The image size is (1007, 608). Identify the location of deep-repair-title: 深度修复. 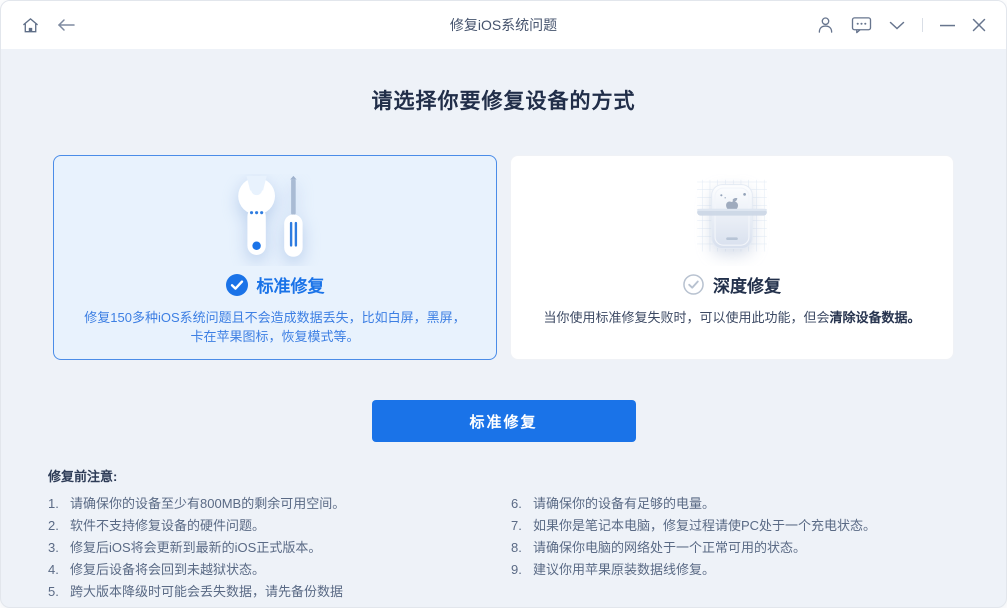
(747, 286).